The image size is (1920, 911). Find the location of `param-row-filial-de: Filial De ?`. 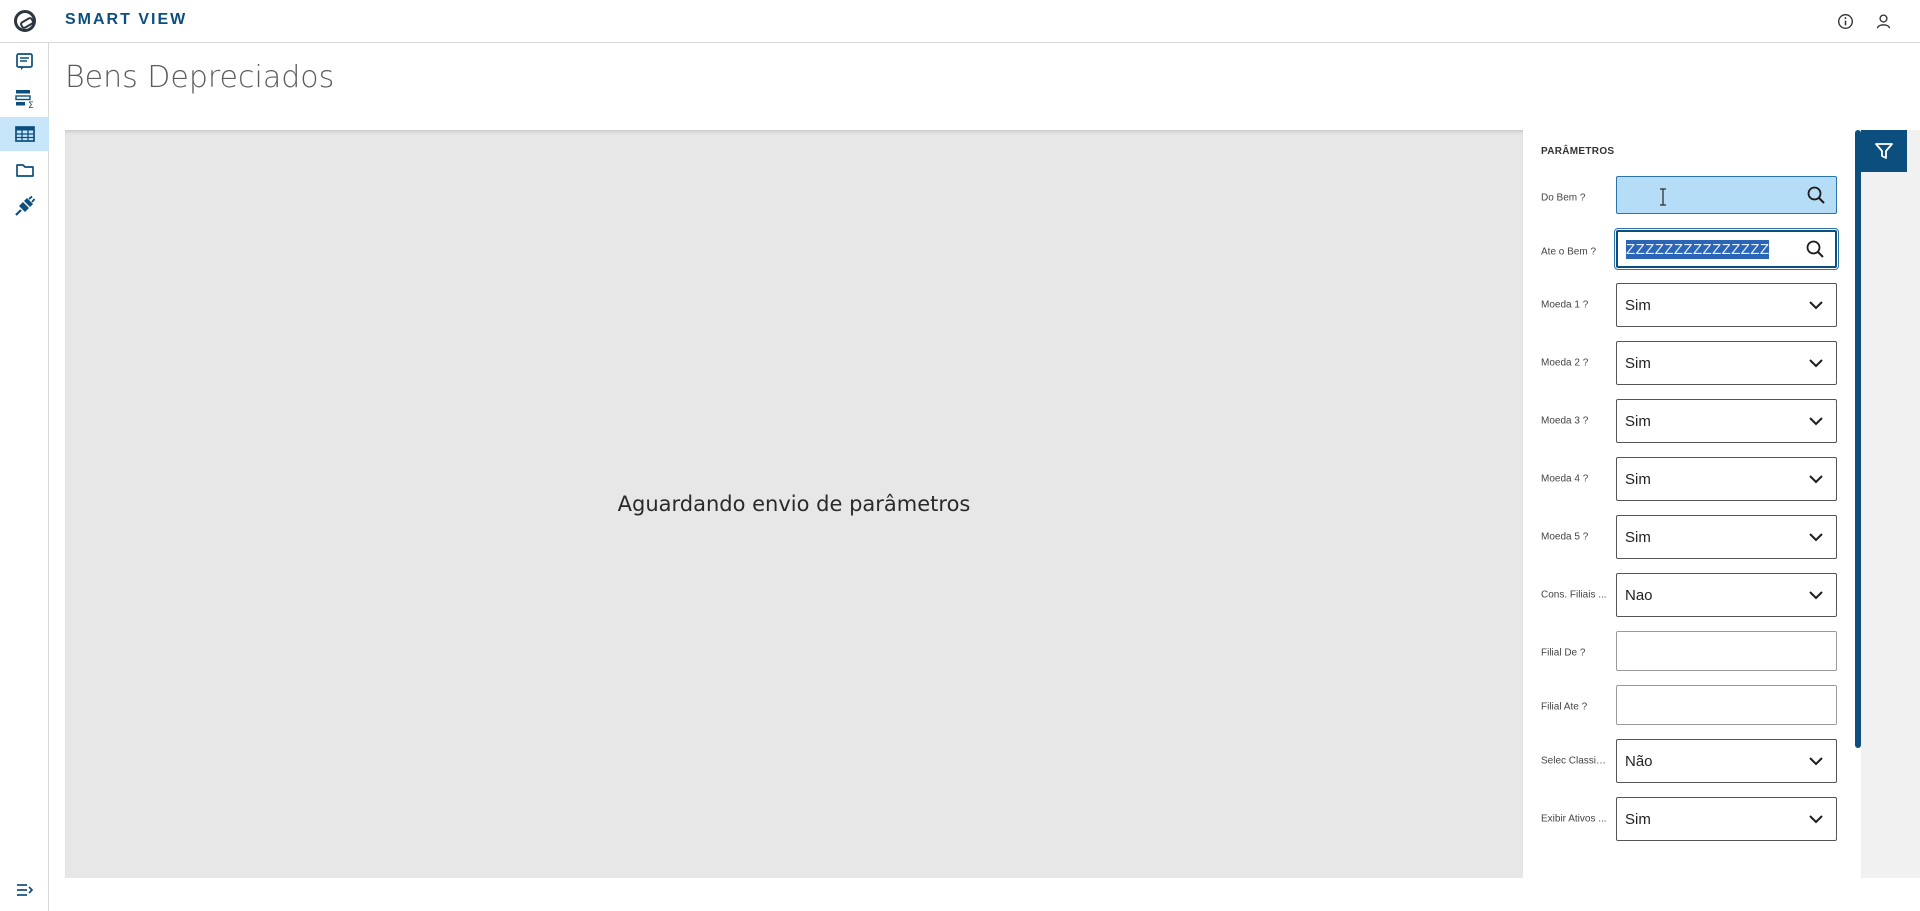

param-row-filial-de: Filial De ? is located at coordinates (1696, 653).